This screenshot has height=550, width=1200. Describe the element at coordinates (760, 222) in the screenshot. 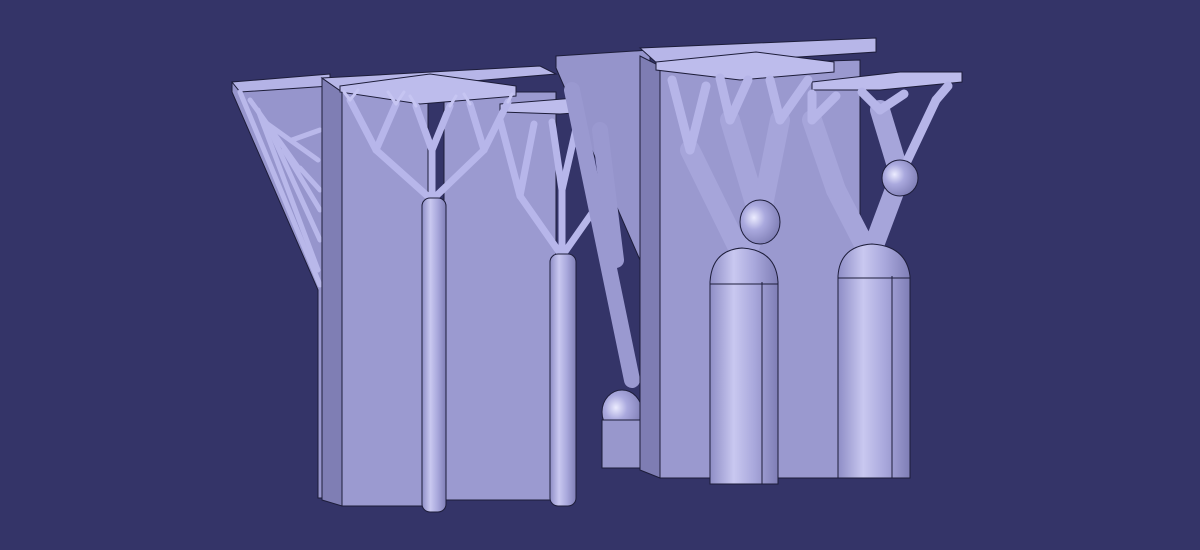

I see `right-tree-1-joint` at that location.